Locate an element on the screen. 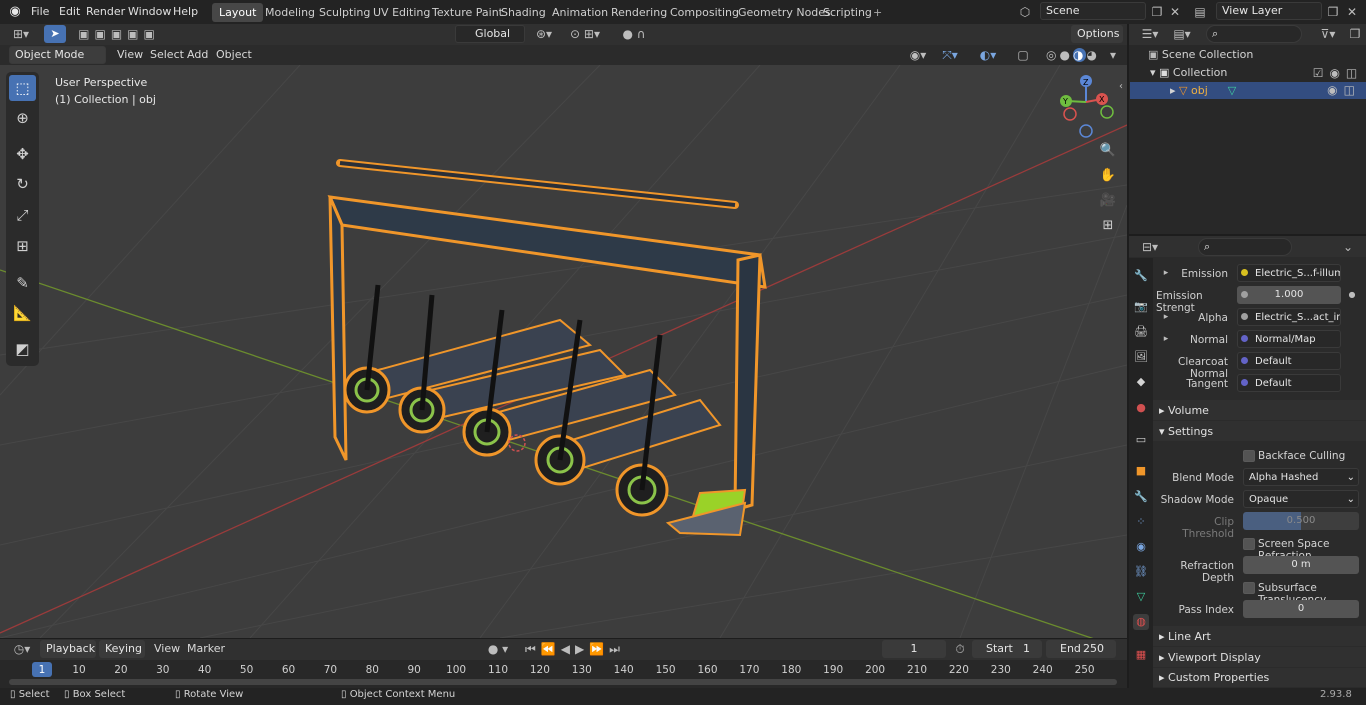 The width and height of the screenshot is (1366, 705). cursor-tool-icon: ⊕ is located at coordinates (22, 118).